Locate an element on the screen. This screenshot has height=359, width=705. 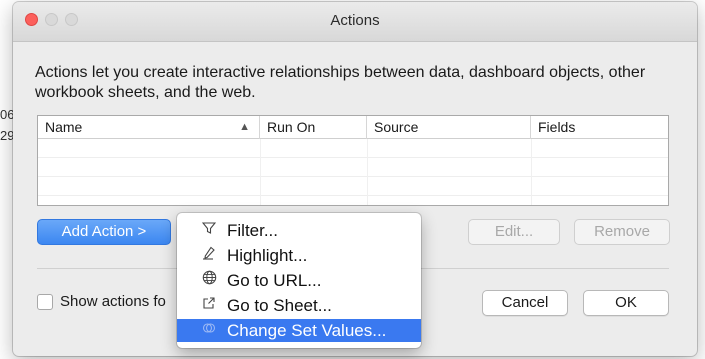
ok-button: OK is located at coordinates (626, 303).